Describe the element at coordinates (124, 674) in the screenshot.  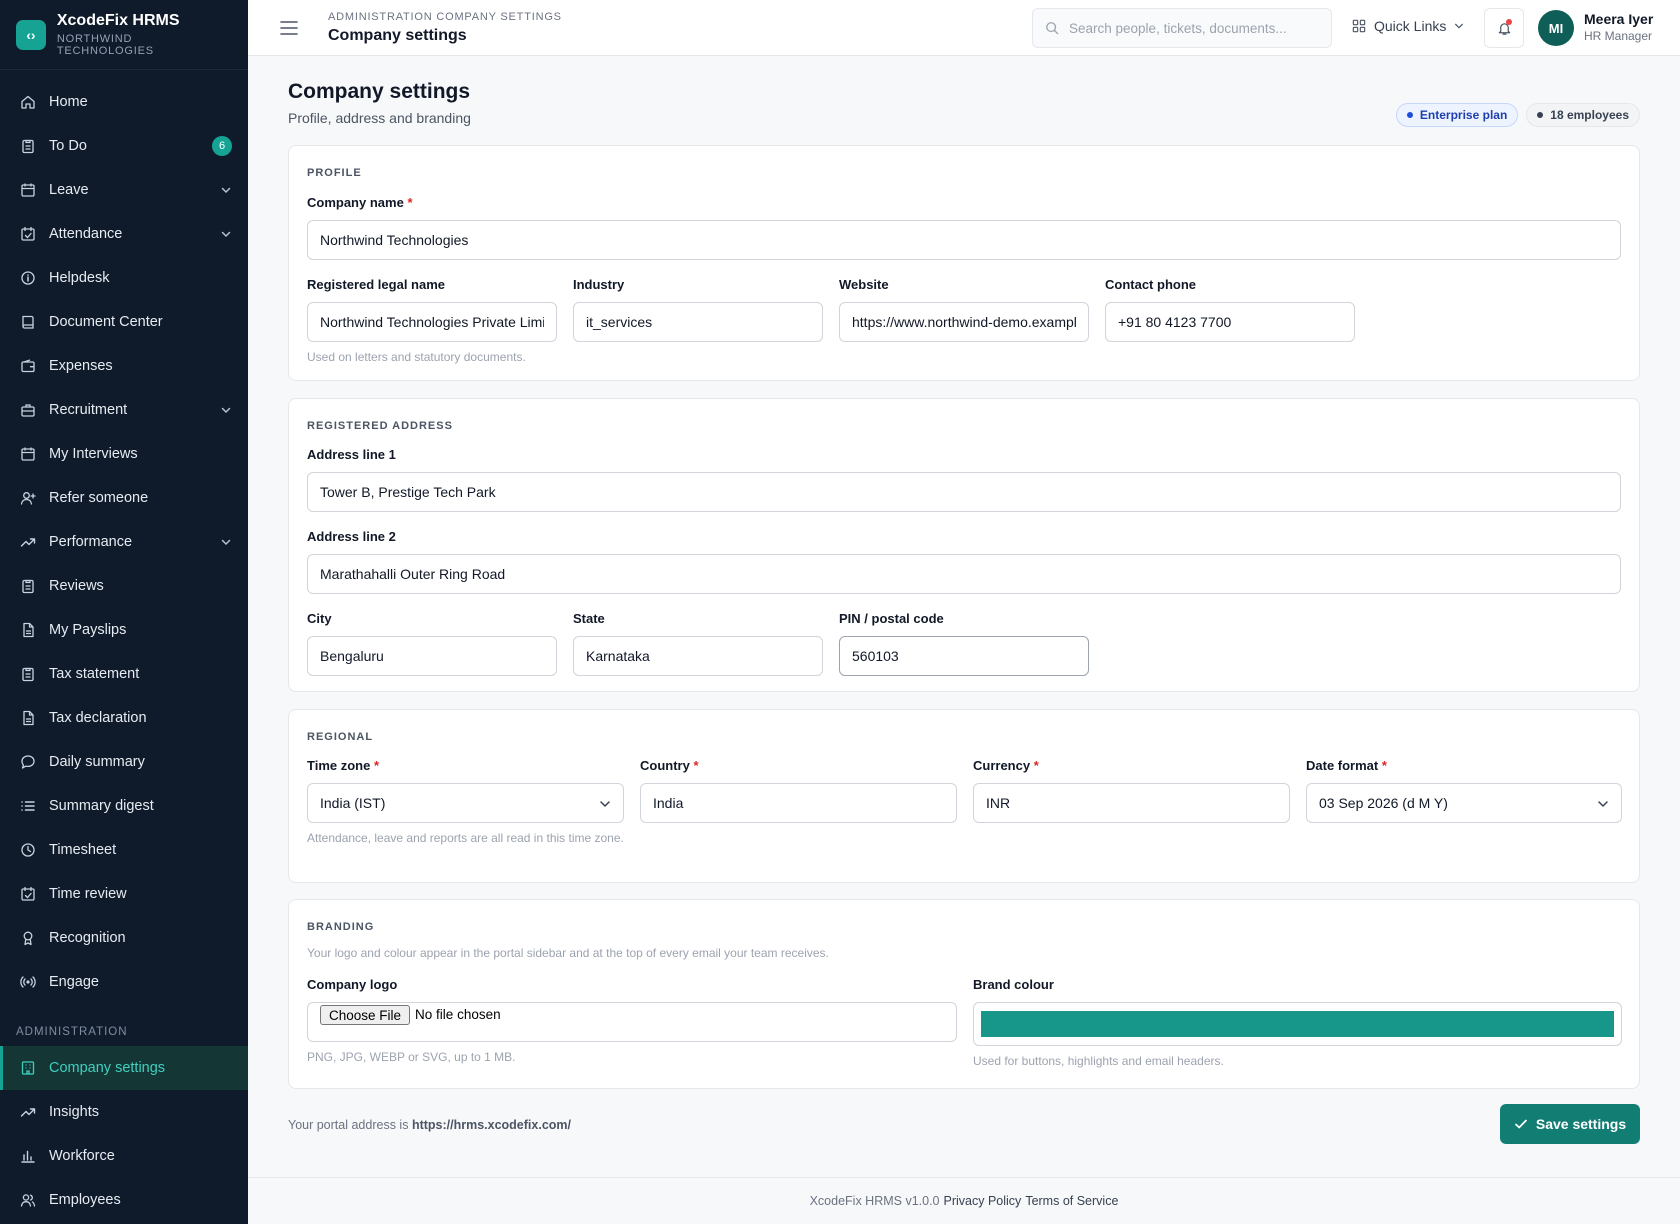
I see `sidebar-item-tax-statement: Tax statement` at that location.